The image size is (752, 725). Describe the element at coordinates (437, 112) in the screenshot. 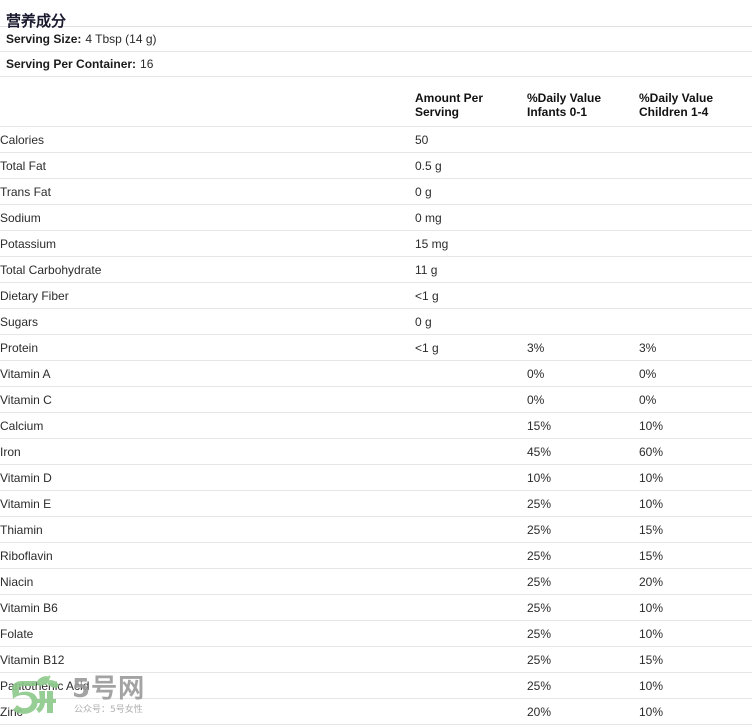

I see `column-header-amount-line2: Serving` at that location.